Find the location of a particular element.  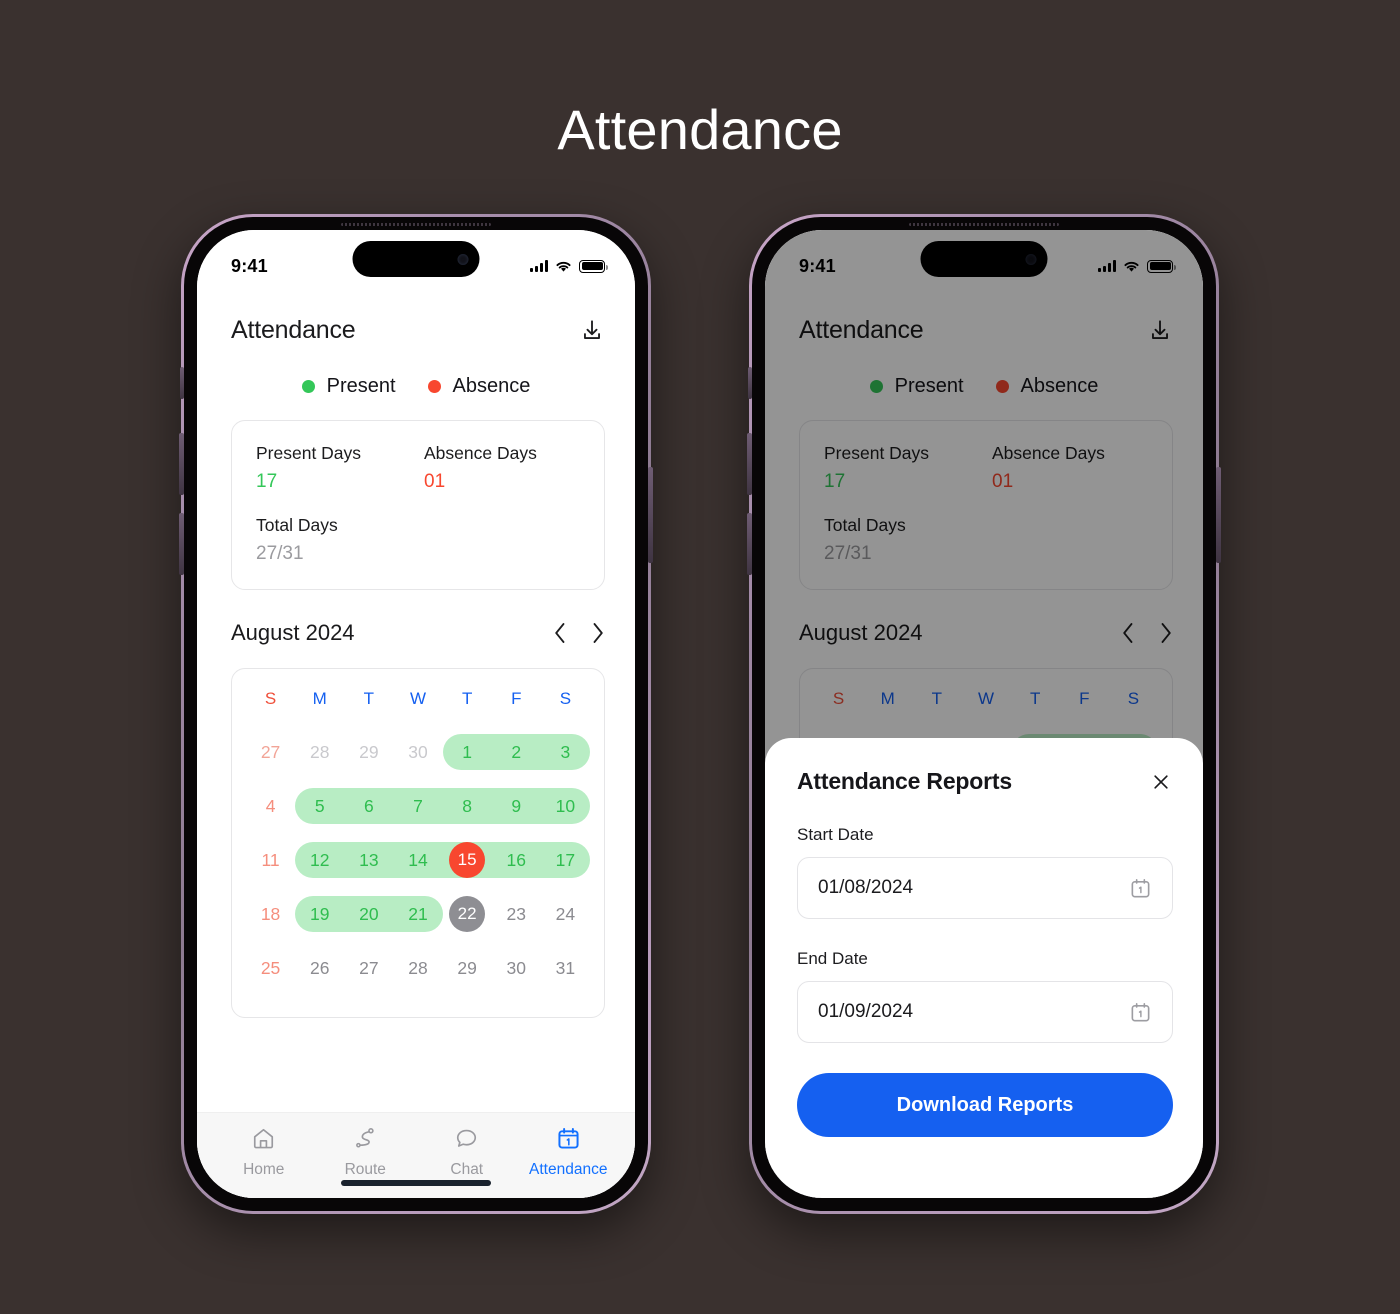

calendar-week-row: 25262728293031 is located at coordinates (418, 968).